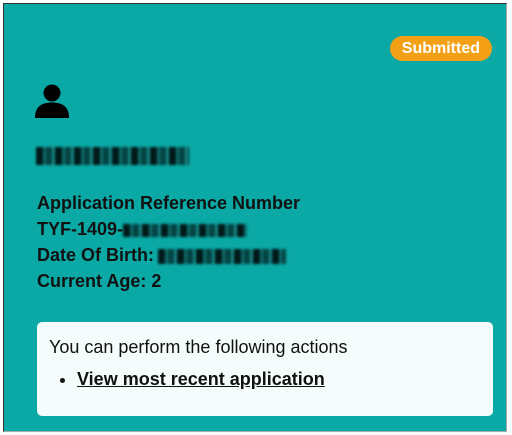 This screenshot has width=512, height=435. Describe the element at coordinates (201, 379) in the screenshot. I see `view-recent-application-link: View most recent application` at that location.